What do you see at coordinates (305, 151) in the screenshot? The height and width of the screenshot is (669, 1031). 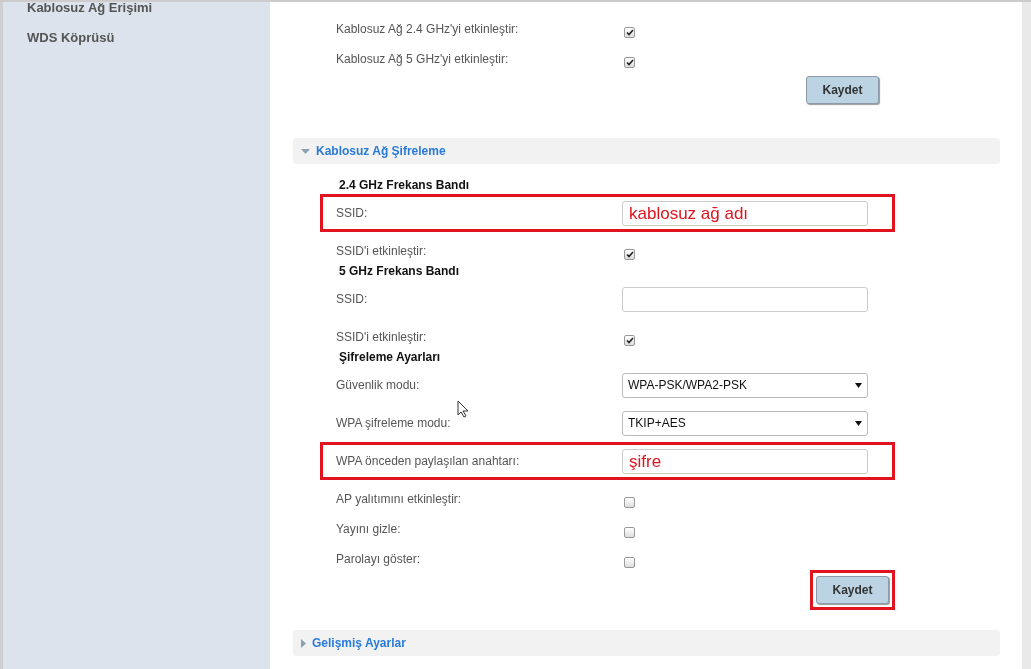 I see `expanded-triangle-icon` at bounding box center [305, 151].